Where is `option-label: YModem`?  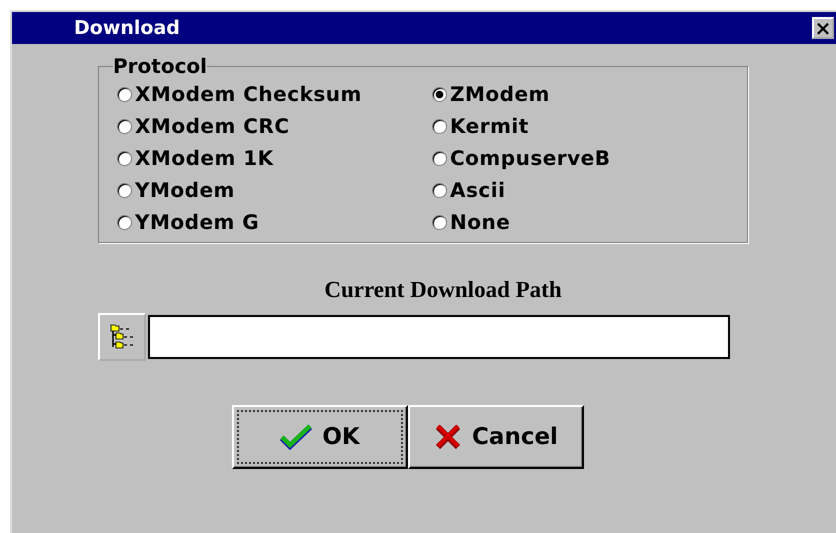 option-label: YModem is located at coordinates (185, 190).